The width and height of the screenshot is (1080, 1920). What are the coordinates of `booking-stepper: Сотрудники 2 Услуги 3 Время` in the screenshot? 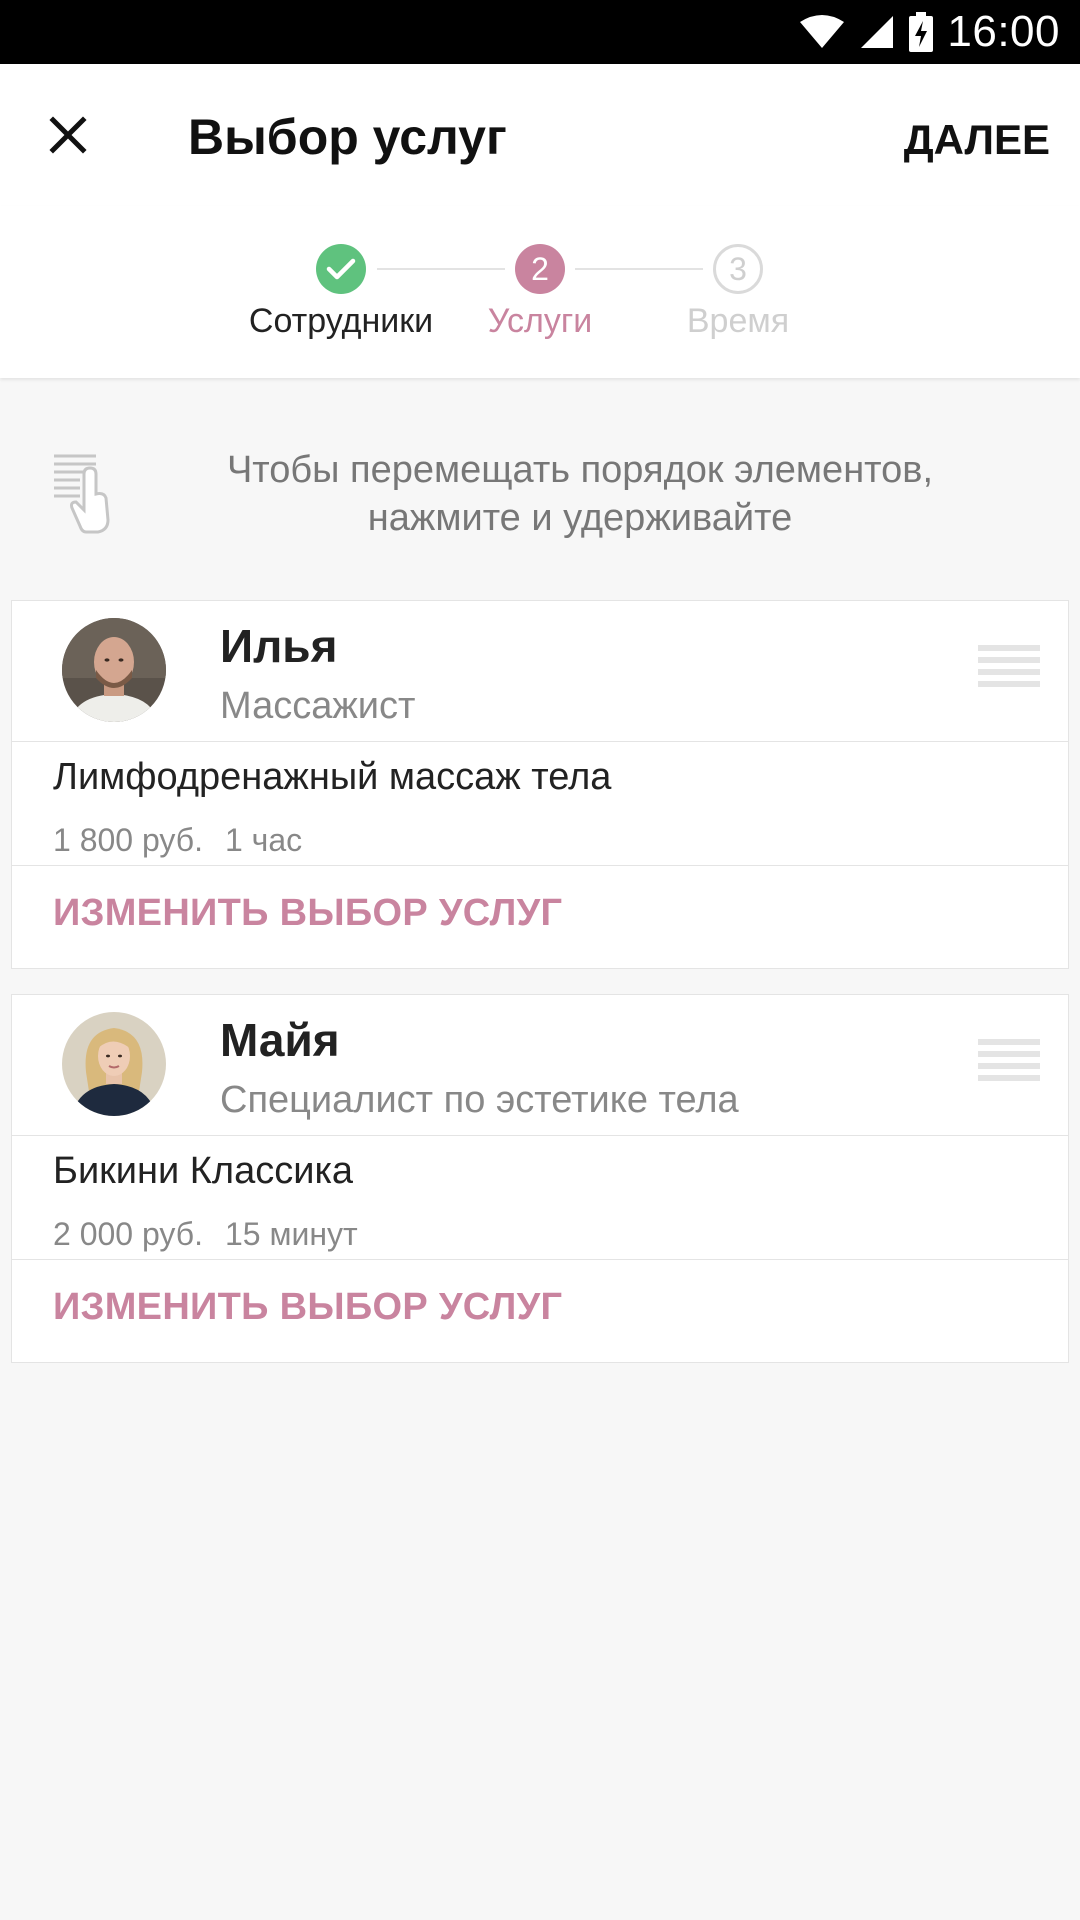 It's located at (540, 292).